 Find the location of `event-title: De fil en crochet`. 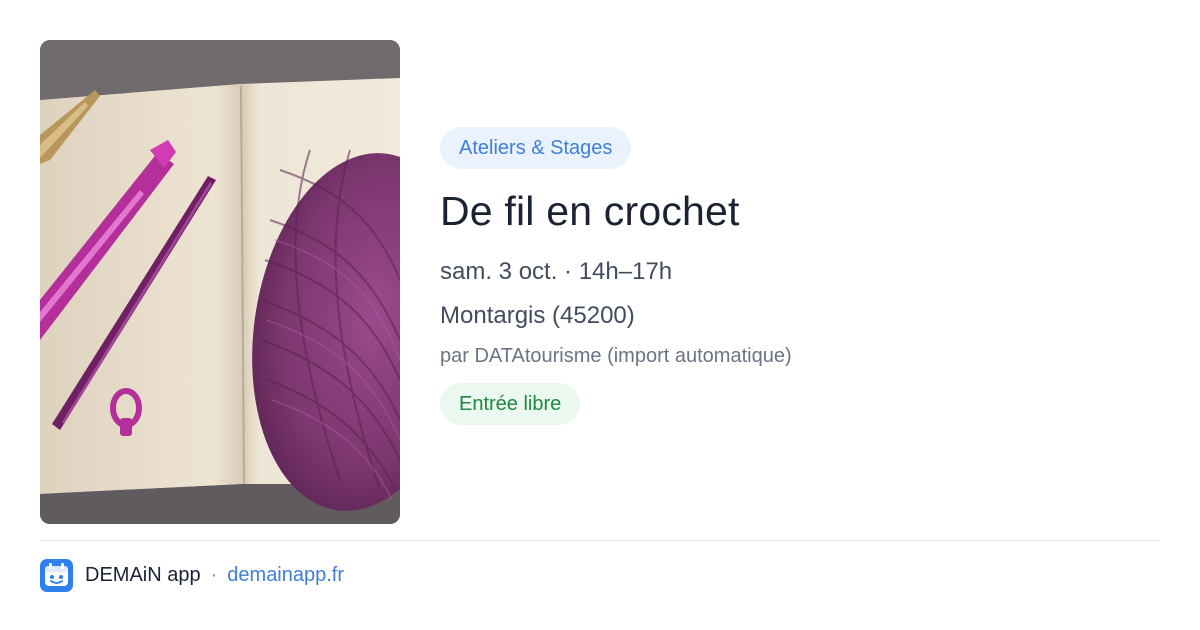

event-title: De fil en crochet is located at coordinates (590, 211).